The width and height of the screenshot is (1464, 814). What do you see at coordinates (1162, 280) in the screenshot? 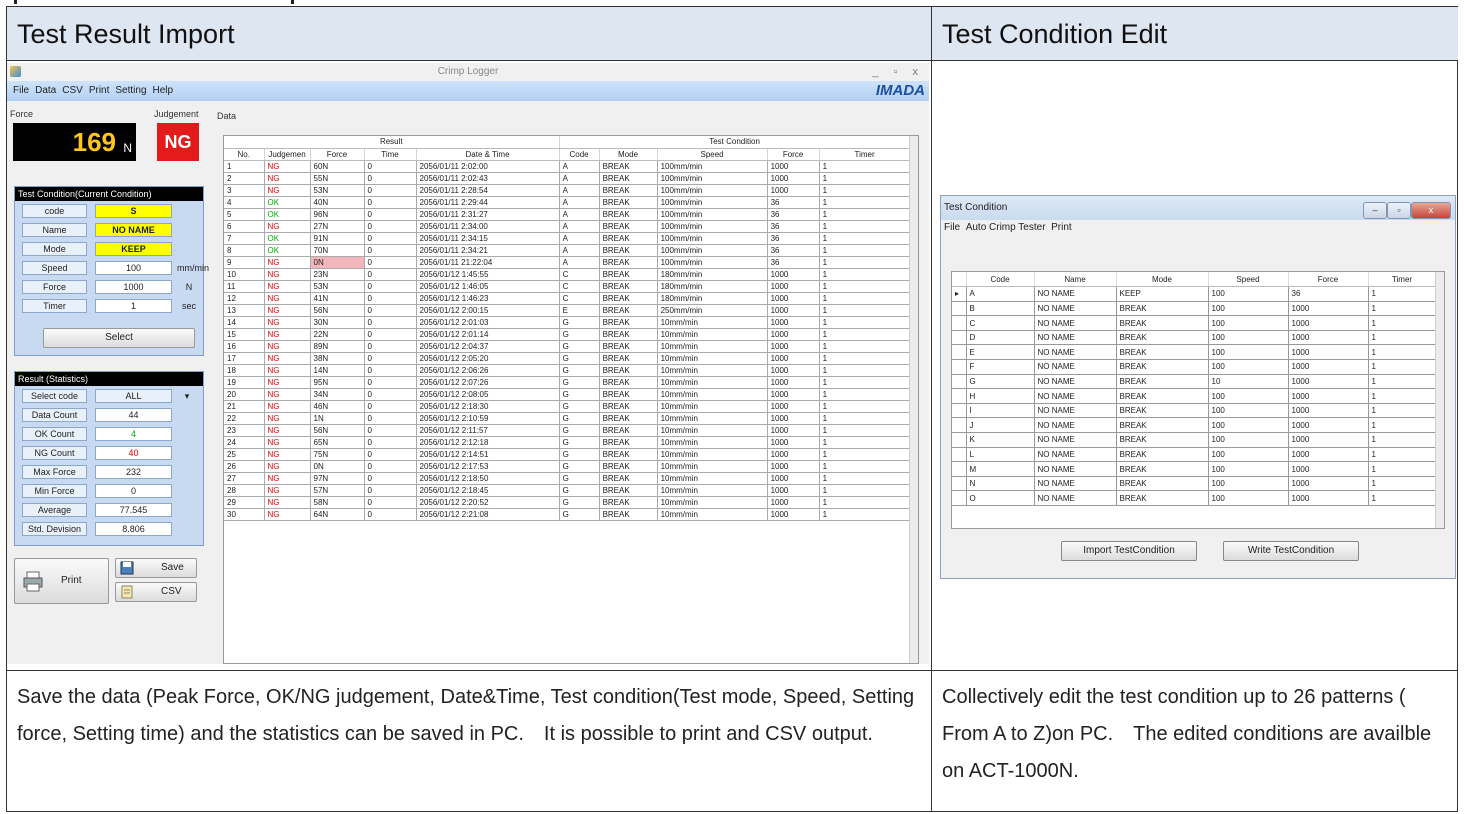
I see `column-header: Mode` at bounding box center [1162, 280].